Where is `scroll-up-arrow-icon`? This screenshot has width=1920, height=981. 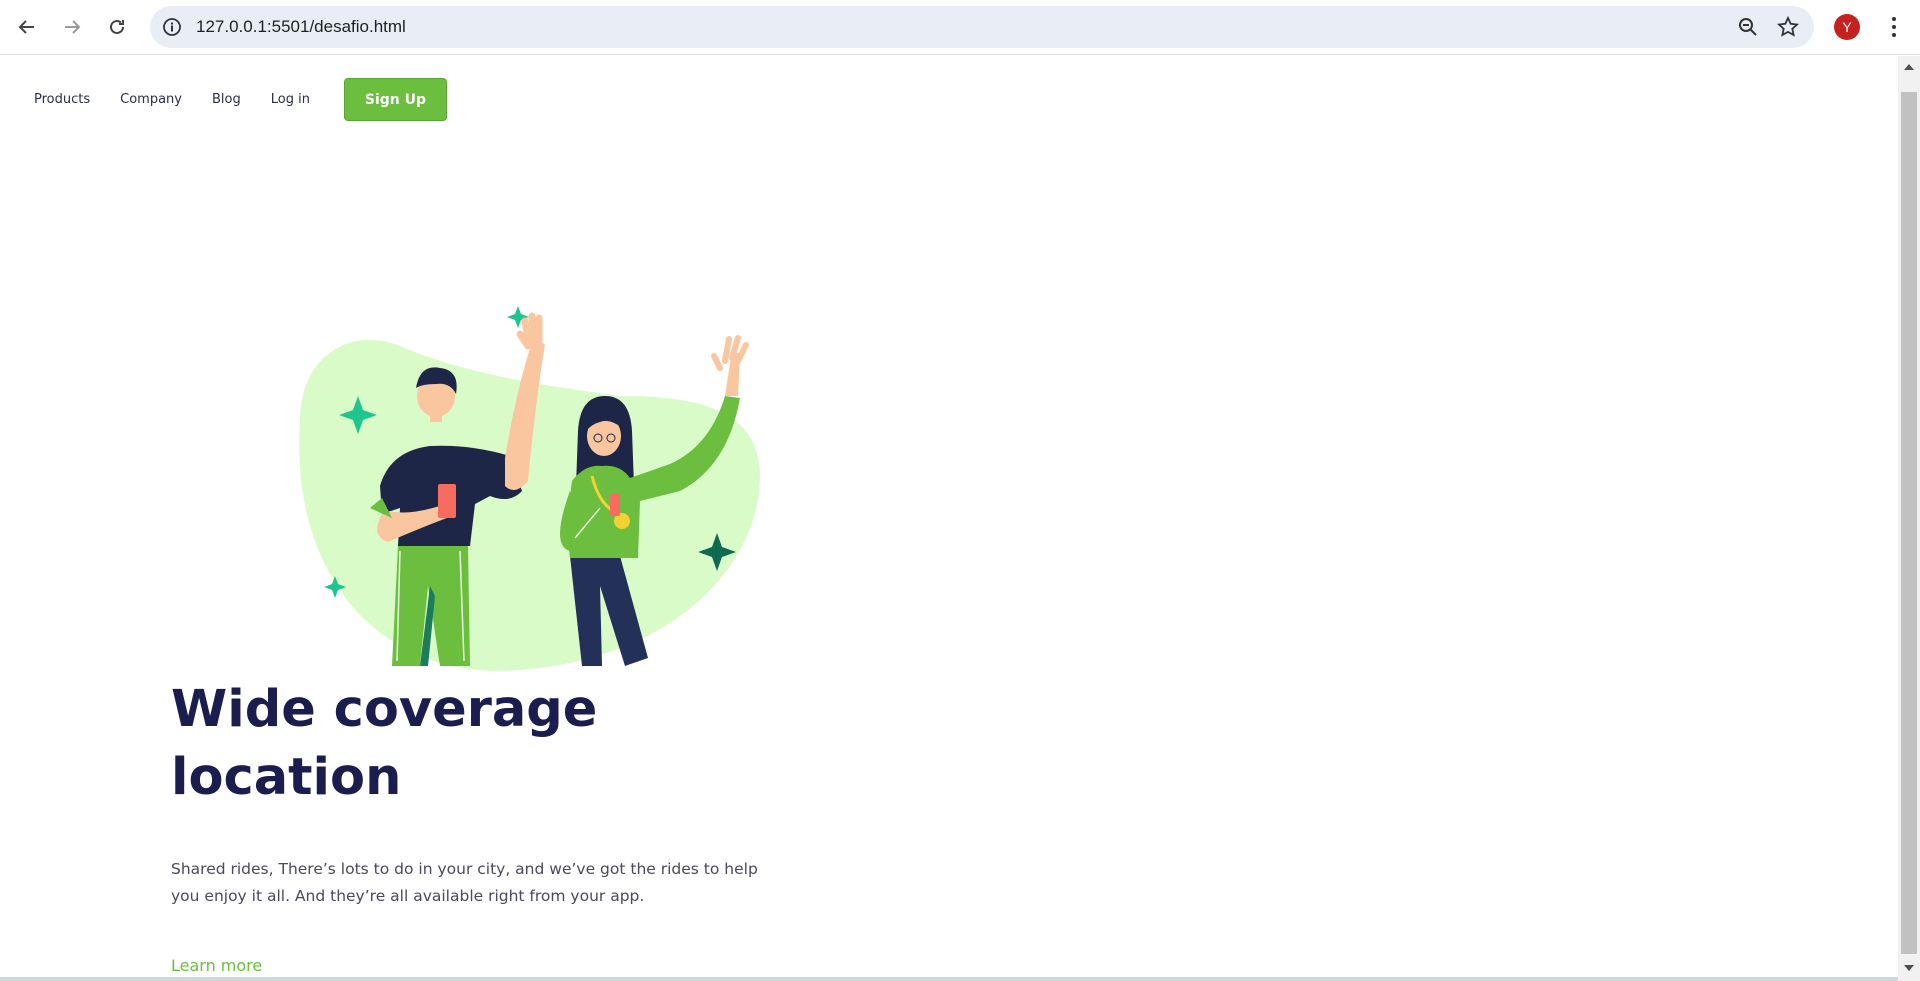
scroll-up-arrow-icon is located at coordinates (1909, 67).